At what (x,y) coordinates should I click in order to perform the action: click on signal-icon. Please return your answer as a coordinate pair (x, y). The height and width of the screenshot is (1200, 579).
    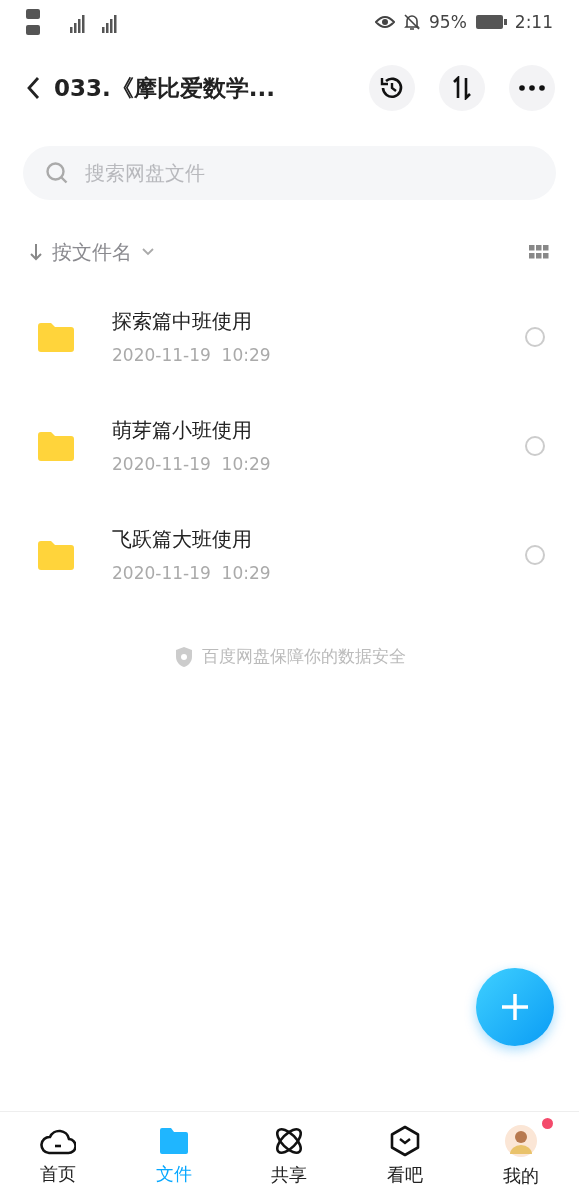
    Looking at the image, I should click on (72, 22).